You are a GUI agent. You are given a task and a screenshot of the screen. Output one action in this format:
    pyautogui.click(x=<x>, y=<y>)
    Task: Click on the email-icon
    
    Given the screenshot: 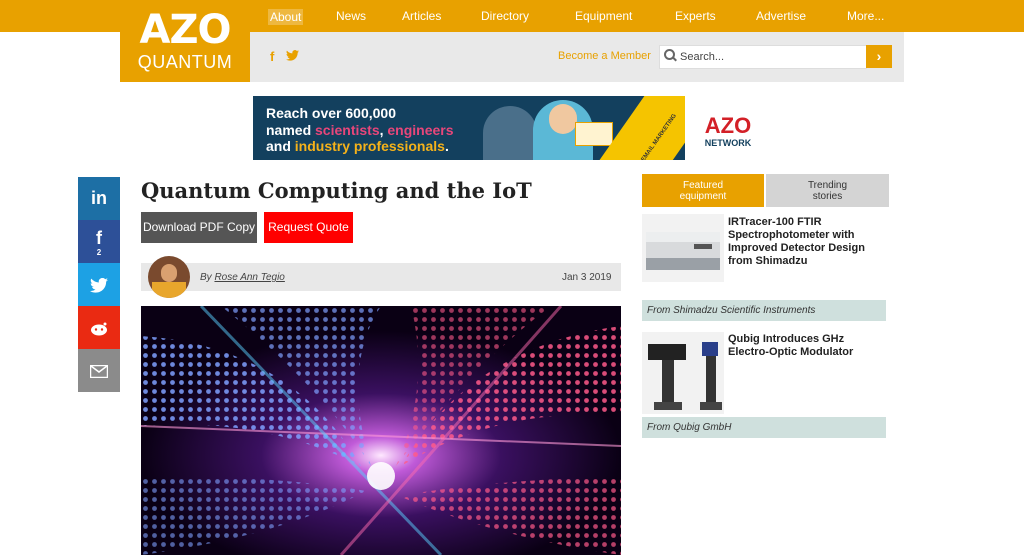 What is the action you would take?
    pyautogui.click(x=99, y=370)
    